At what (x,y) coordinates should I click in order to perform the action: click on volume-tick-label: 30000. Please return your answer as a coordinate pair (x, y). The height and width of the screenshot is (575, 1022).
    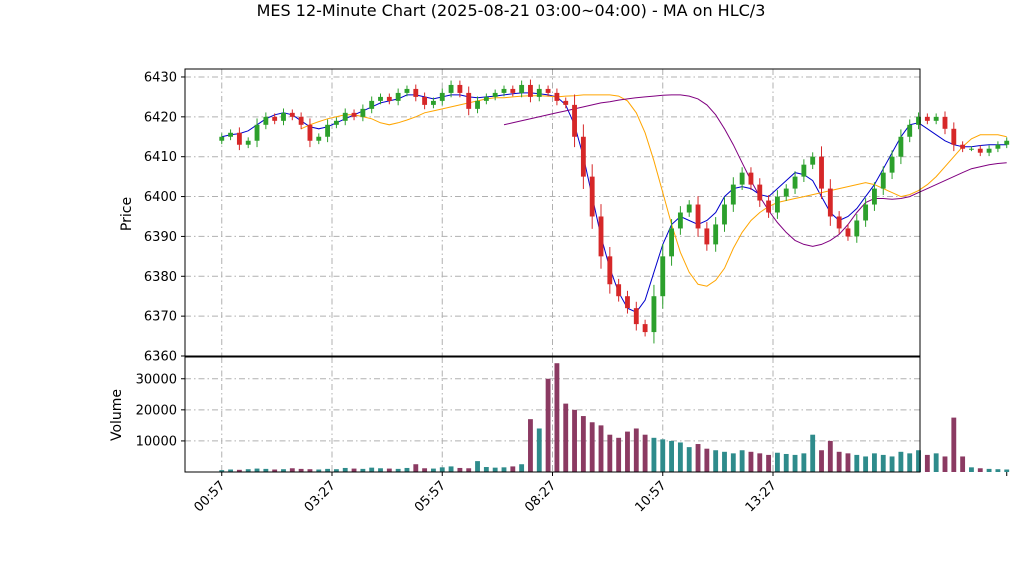
    Looking at the image, I should click on (156, 379).